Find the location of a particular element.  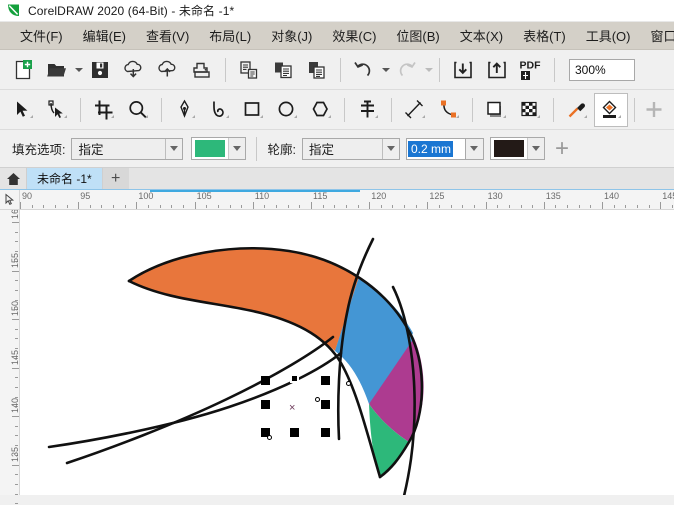

ellipse-tool is located at coordinates (287, 110).